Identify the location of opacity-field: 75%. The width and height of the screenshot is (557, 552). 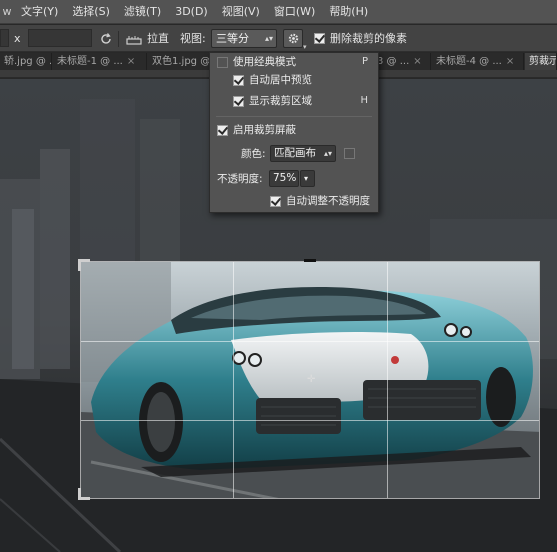
(284, 178).